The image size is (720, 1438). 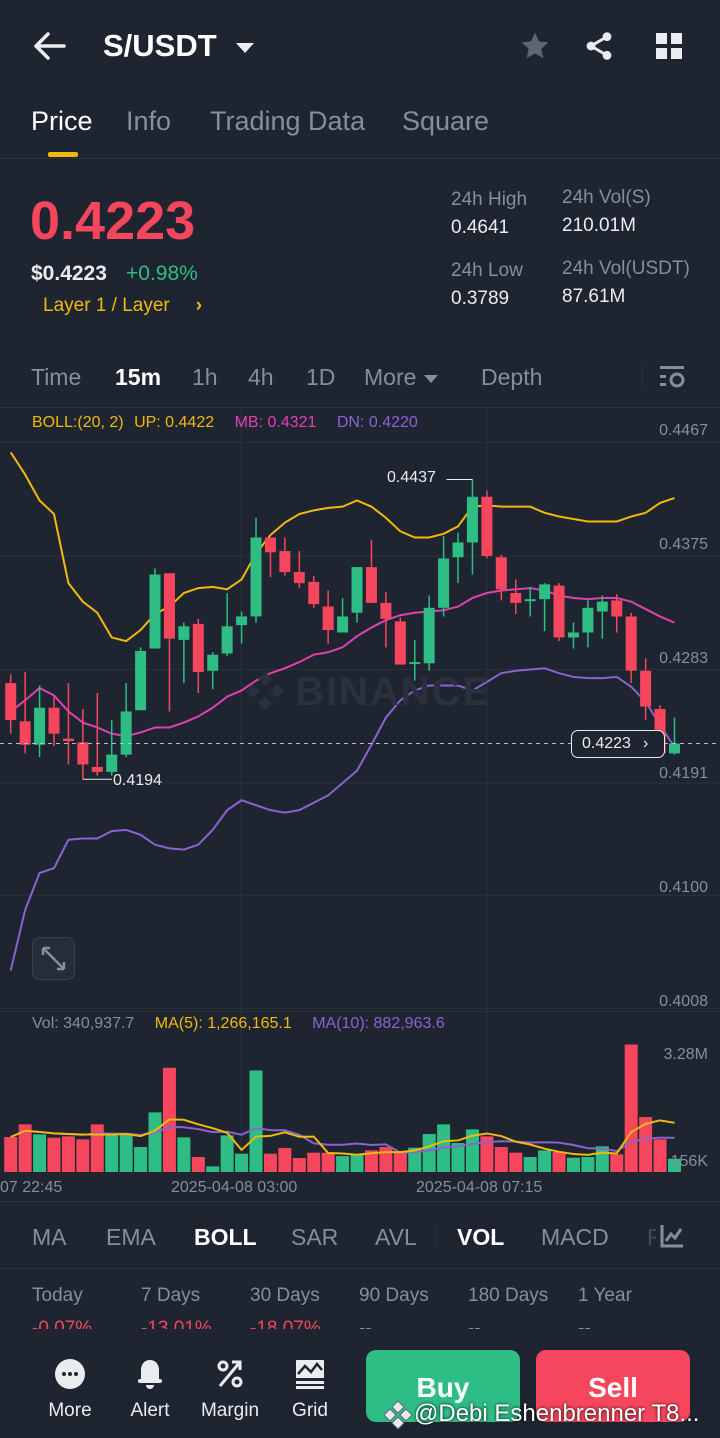 What do you see at coordinates (480, 1237) in the screenshot?
I see `indicator-vol: VOL` at bounding box center [480, 1237].